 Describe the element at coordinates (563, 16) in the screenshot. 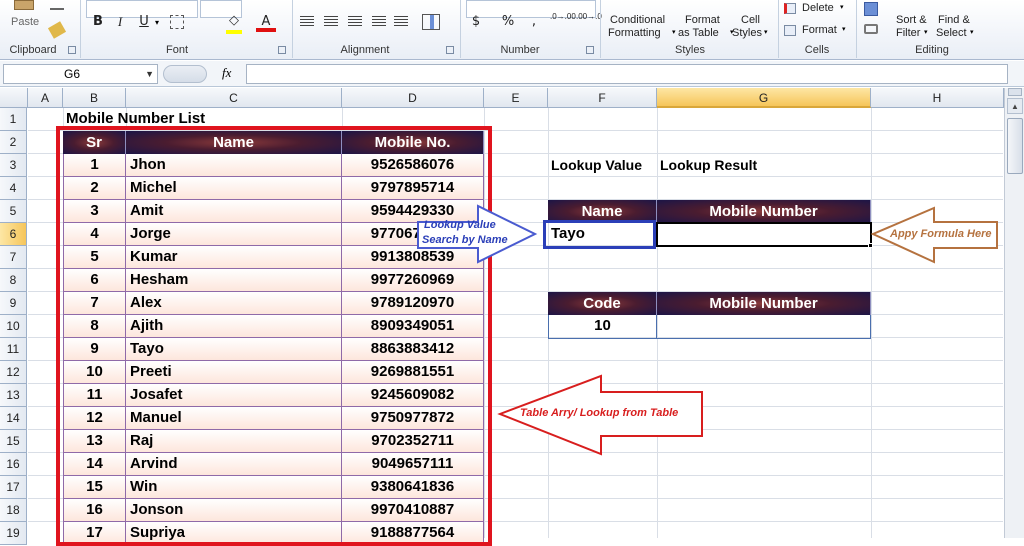

I see `increase-decimal-button: .0→.00` at that location.